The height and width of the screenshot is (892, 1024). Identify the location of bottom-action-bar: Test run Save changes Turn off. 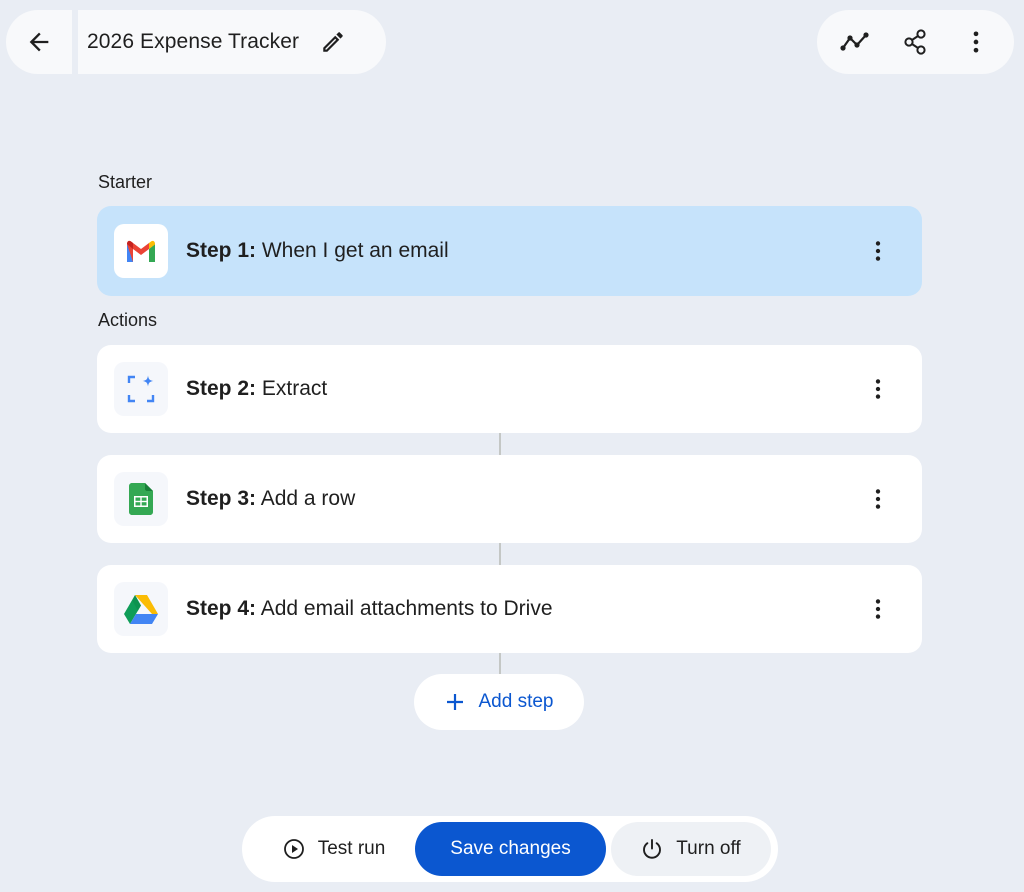
(510, 849).